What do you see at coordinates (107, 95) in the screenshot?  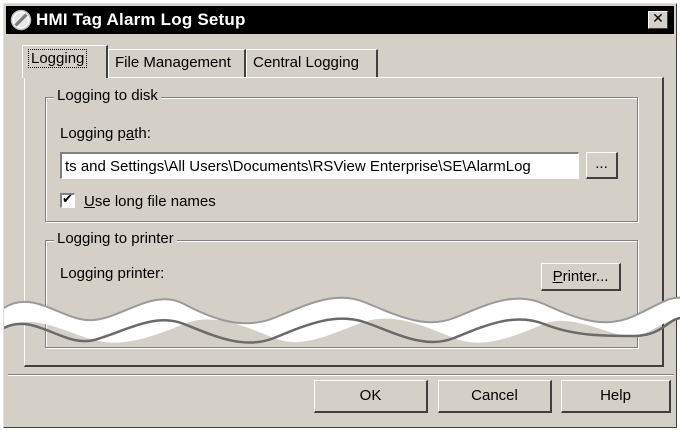 I see `logging-to-disk-title: Logging to disk` at bounding box center [107, 95].